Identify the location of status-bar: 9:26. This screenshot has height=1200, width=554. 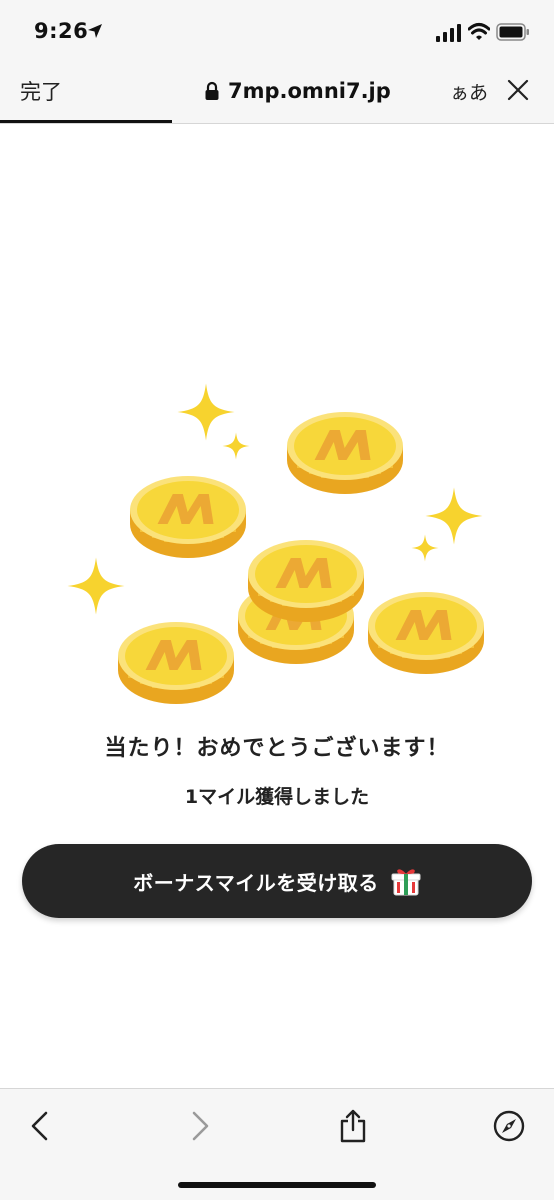
(277, 31).